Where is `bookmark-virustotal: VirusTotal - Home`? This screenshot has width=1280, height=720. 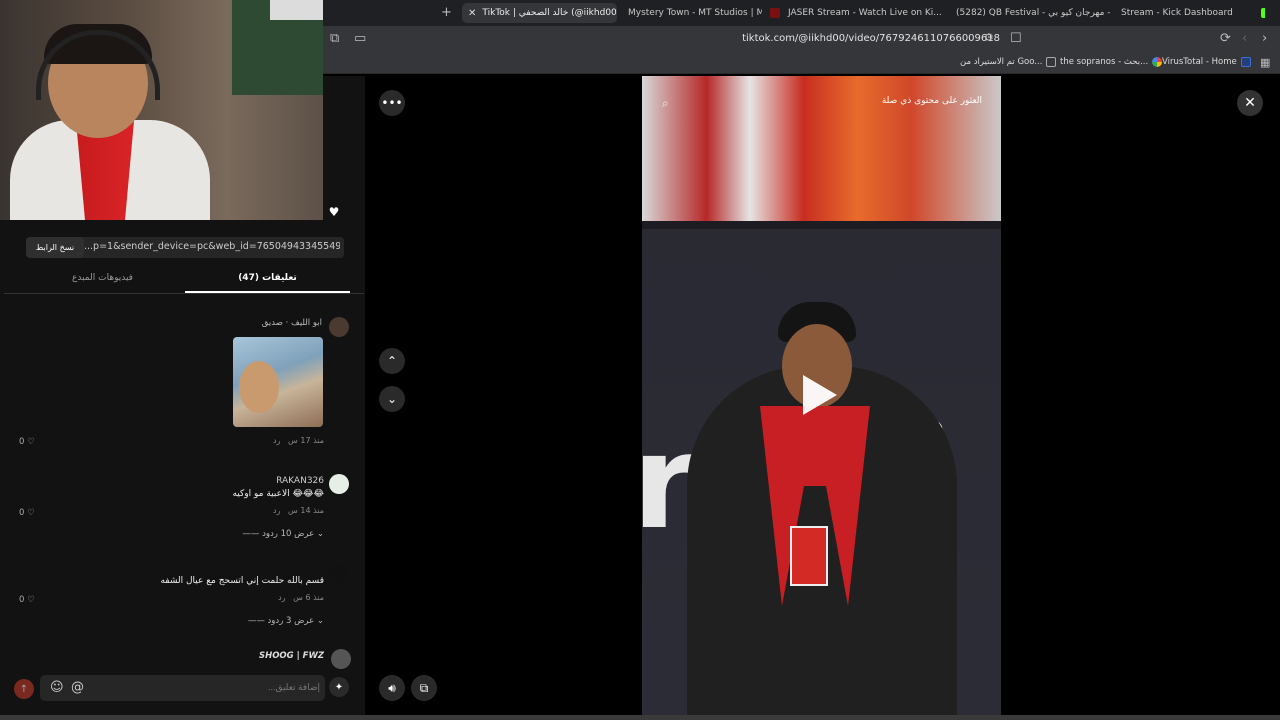
bookmark-virustotal: VirusTotal - Home is located at coordinates (1206, 62).